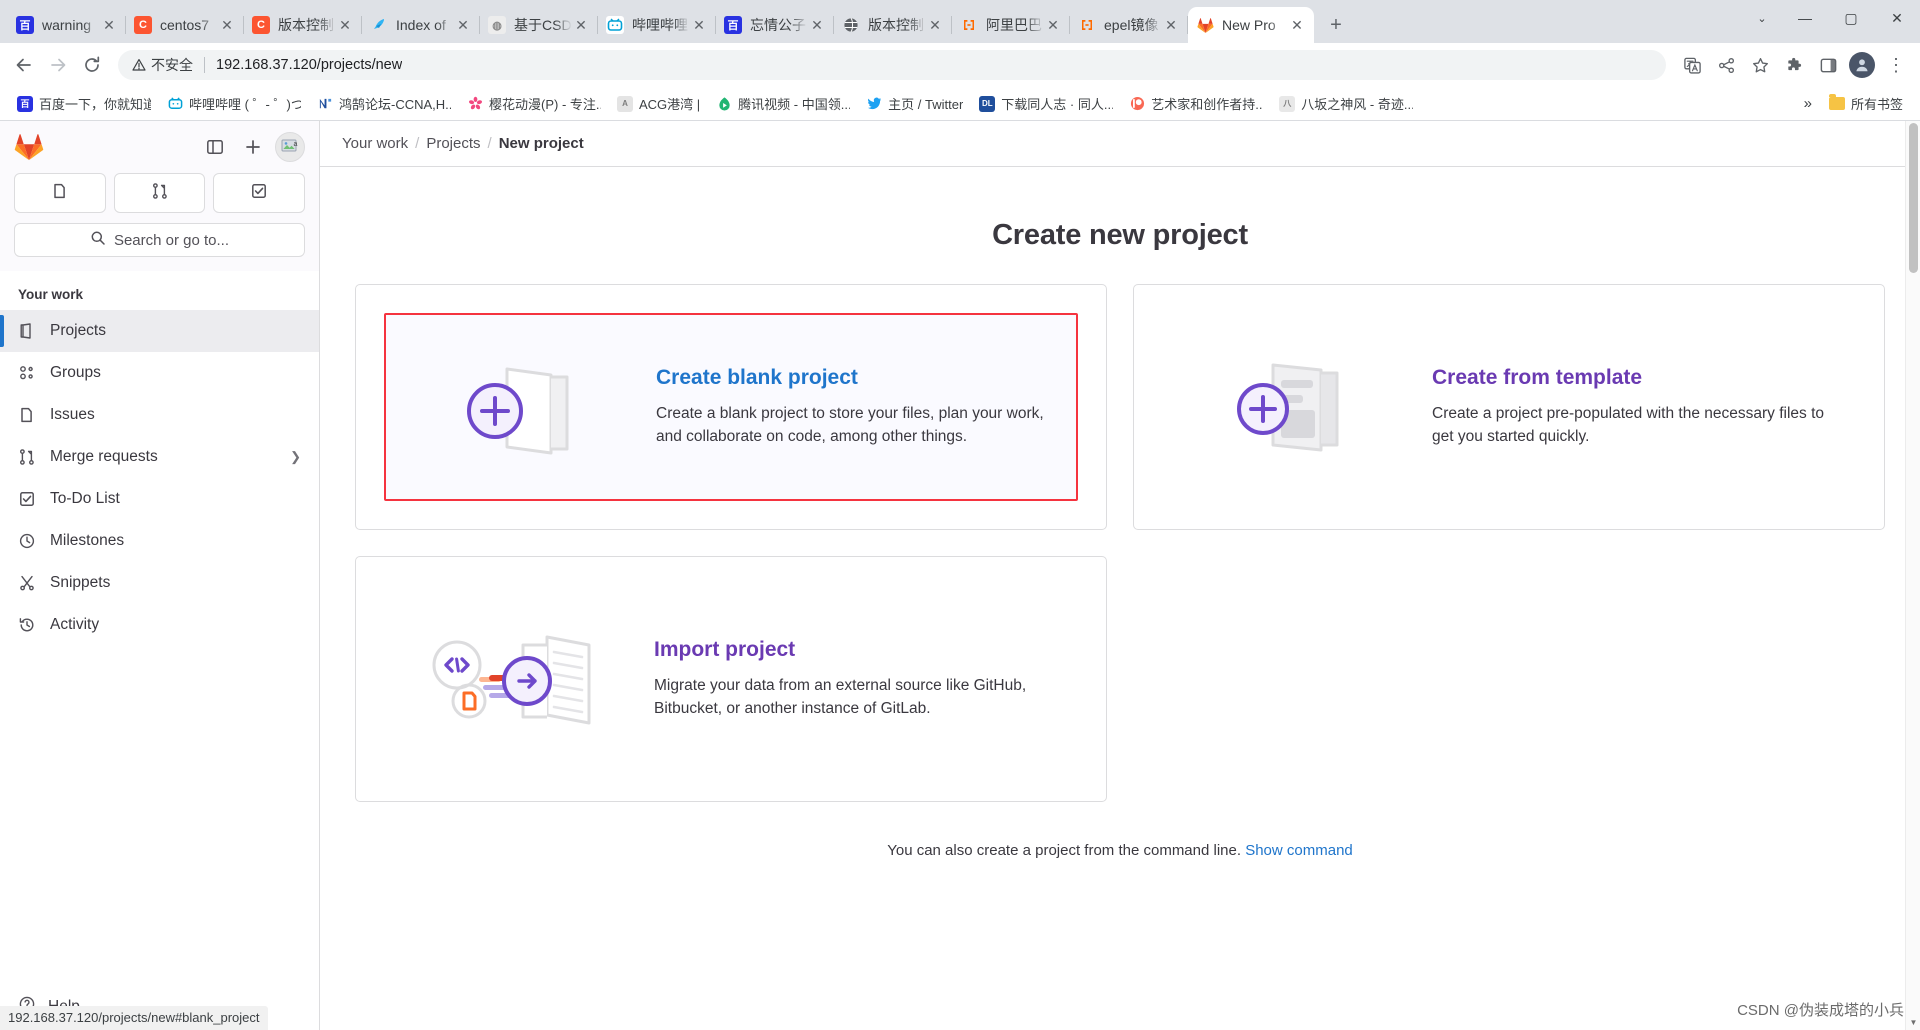 The height and width of the screenshot is (1030, 1920). I want to click on user-avatar: a, so click(290, 147).